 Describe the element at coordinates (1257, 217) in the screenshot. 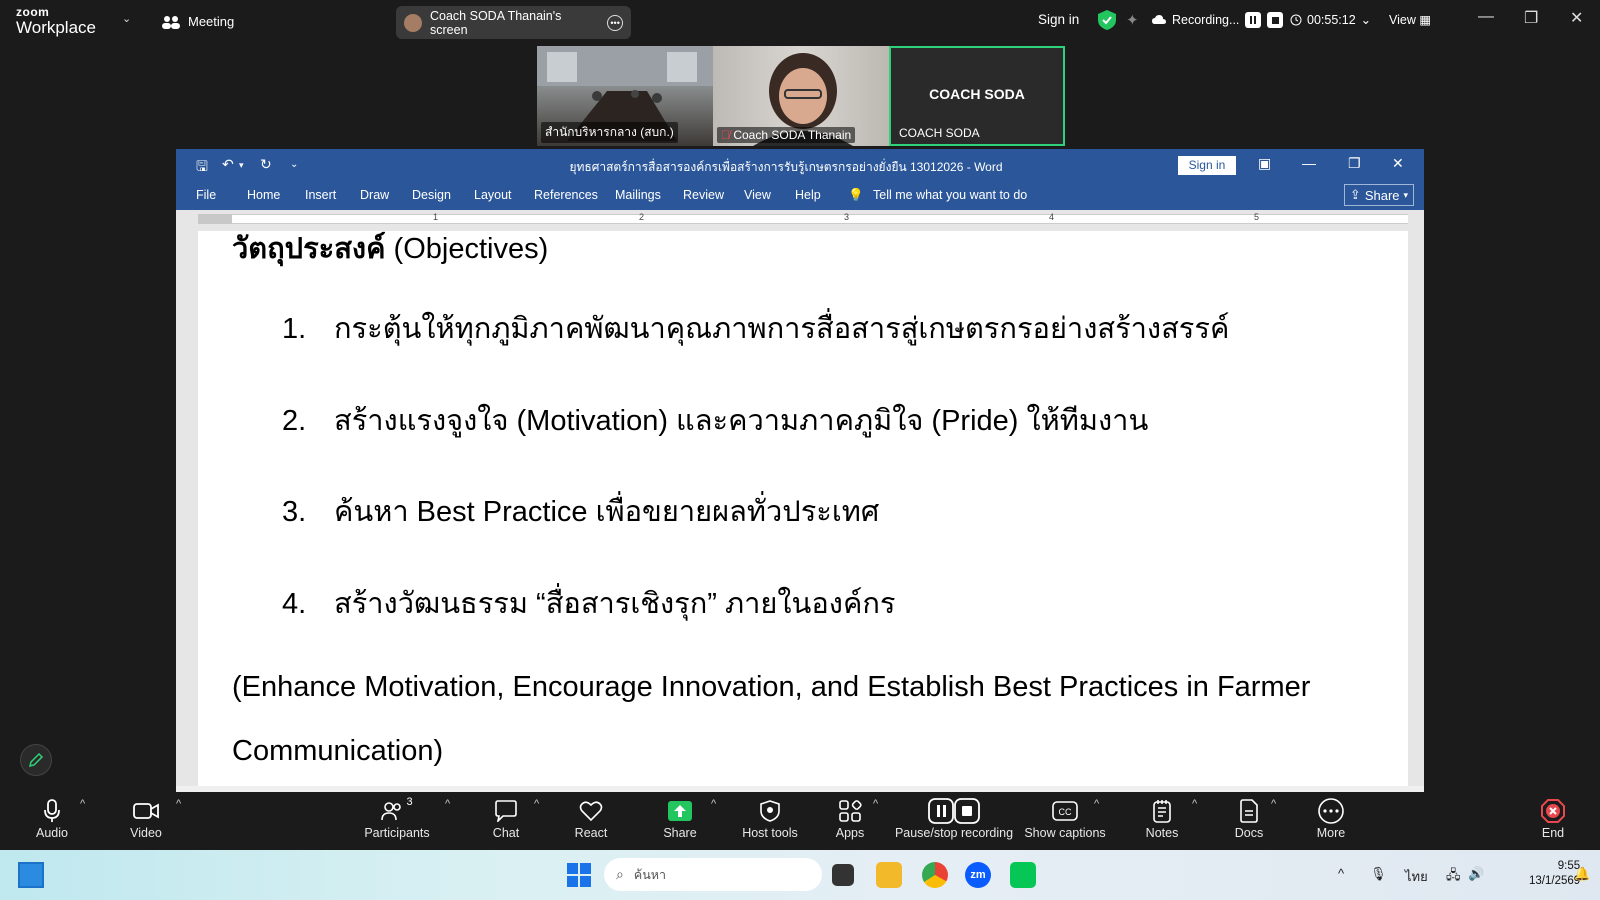

I see `ruler-number: 5` at that location.